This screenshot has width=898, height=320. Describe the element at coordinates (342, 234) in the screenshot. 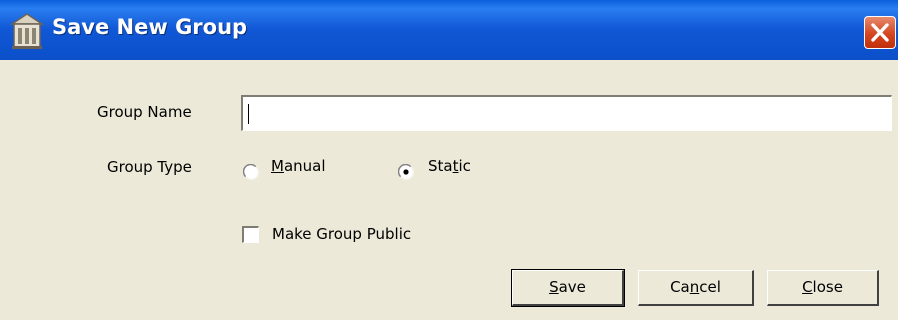

I see `make-public-label: Make Group Public` at that location.